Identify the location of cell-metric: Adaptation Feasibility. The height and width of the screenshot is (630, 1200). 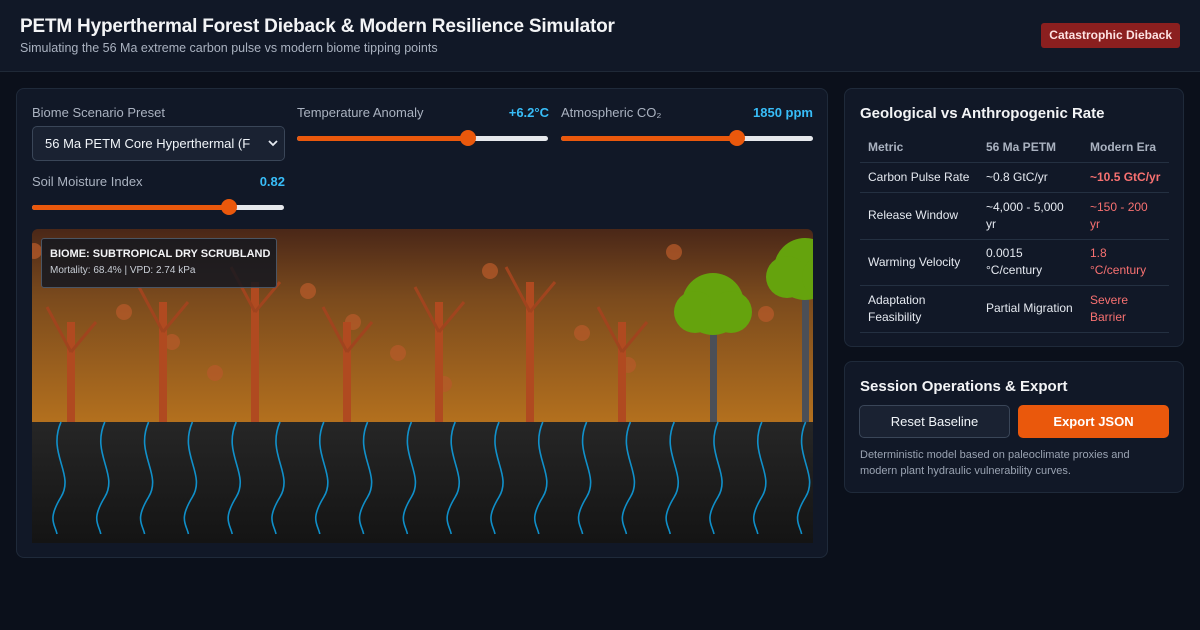
(919, 309).